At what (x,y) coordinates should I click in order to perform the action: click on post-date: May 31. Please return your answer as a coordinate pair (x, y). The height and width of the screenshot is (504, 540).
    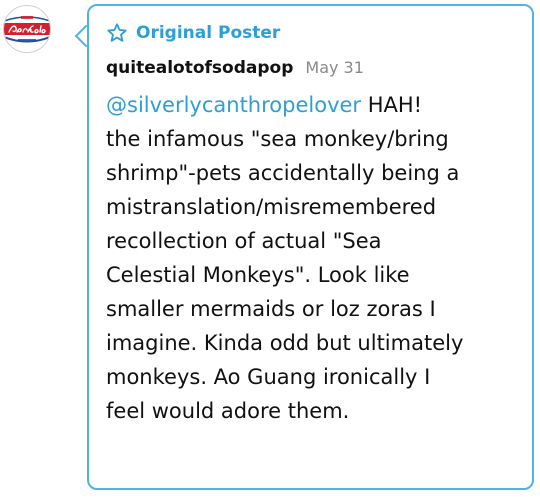
    Looking at the image, I should click on (334, 67).